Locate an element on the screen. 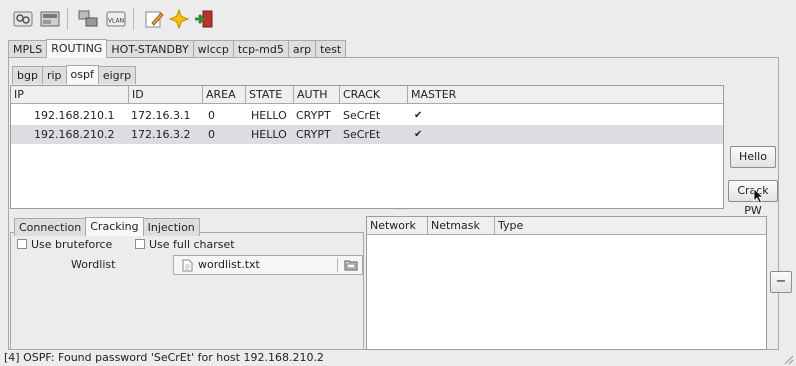 The width and height of the screenshot is (796, 366). options-tabbar: Connection Cracking Injection is located at coordinates (107, 226).